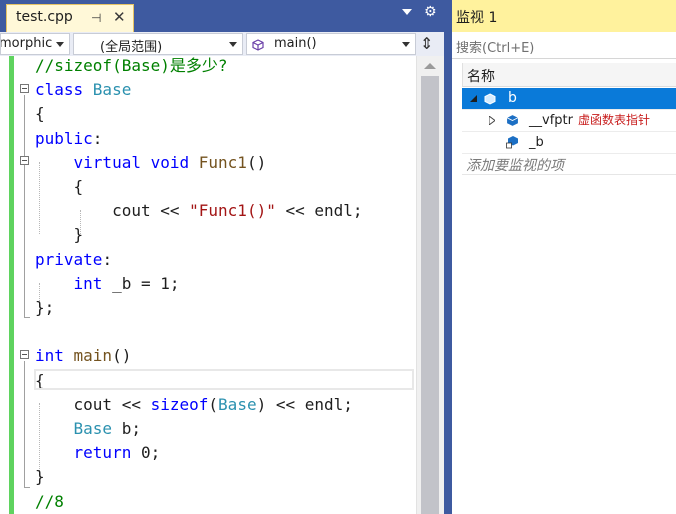  I want to click on code-line: //sizeof(Base)是多少?, so click(131, 67).